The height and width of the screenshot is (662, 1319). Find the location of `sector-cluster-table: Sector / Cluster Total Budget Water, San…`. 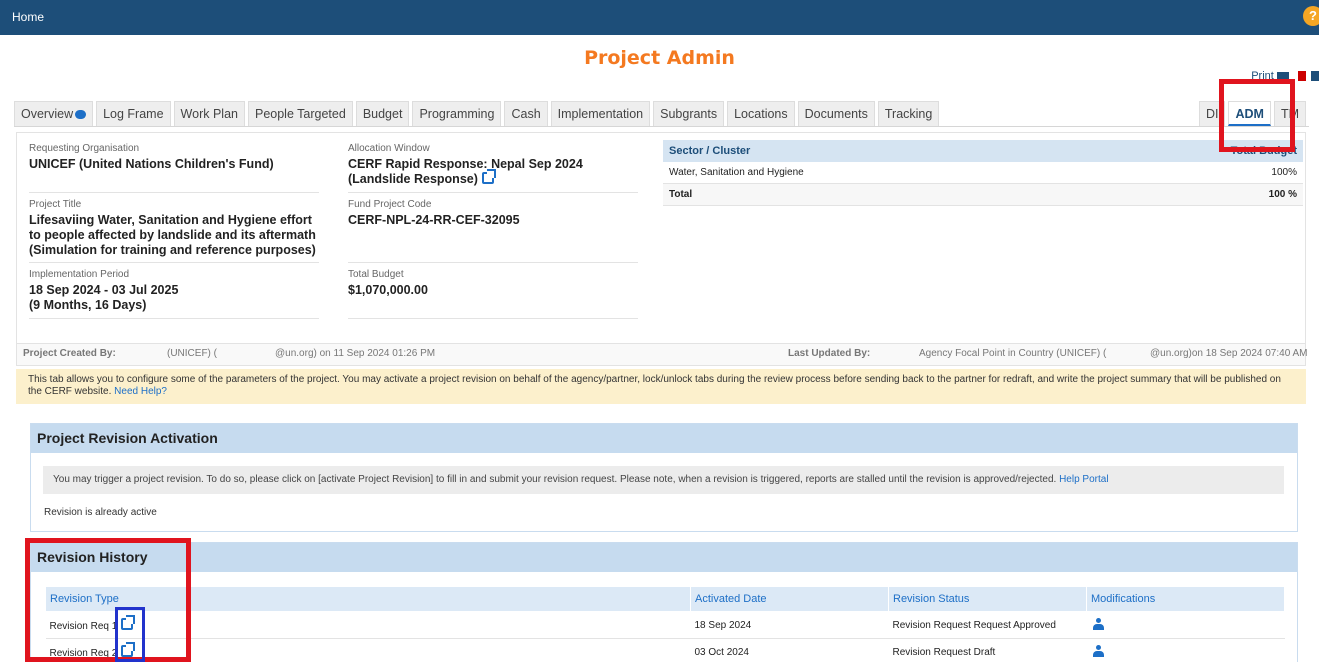

sector-cluster-table: Sector / Cluster Total Budget Water, San… is located at coordinates (983, 173).